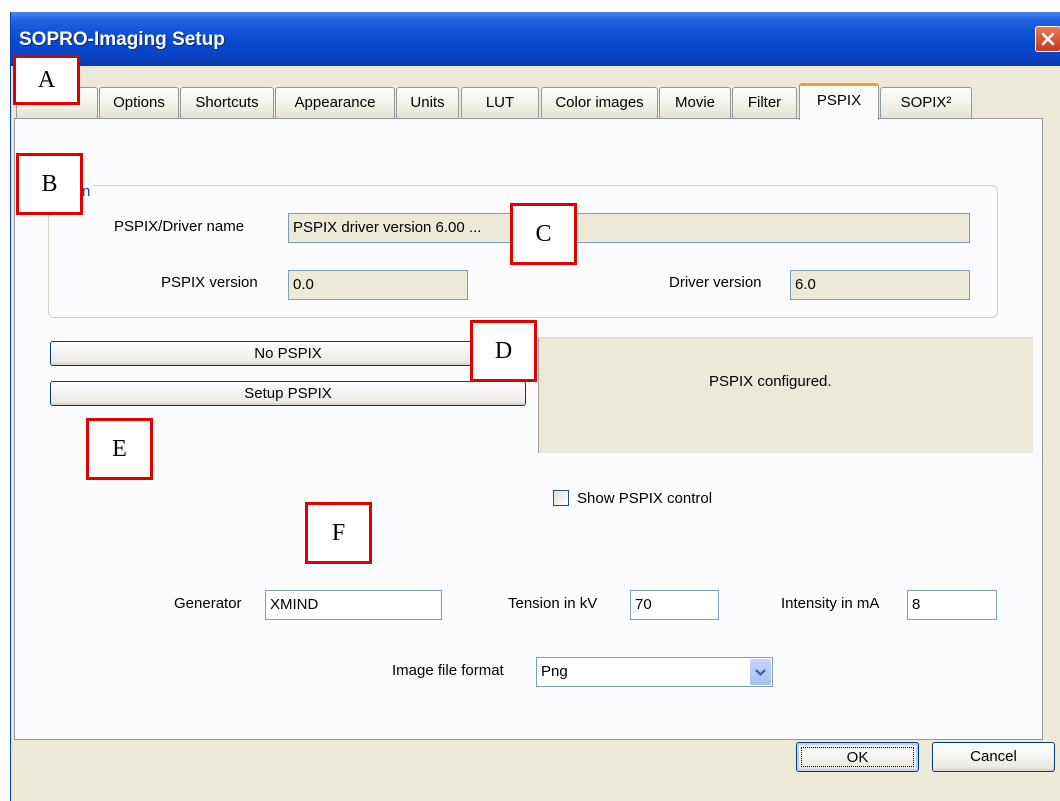 The image size is (1060, 801). What do you see at coordinates (227, 103) in the screenshot?
I see `tab-shortcuts: Shortcuts` at bounding box center [227, 103].